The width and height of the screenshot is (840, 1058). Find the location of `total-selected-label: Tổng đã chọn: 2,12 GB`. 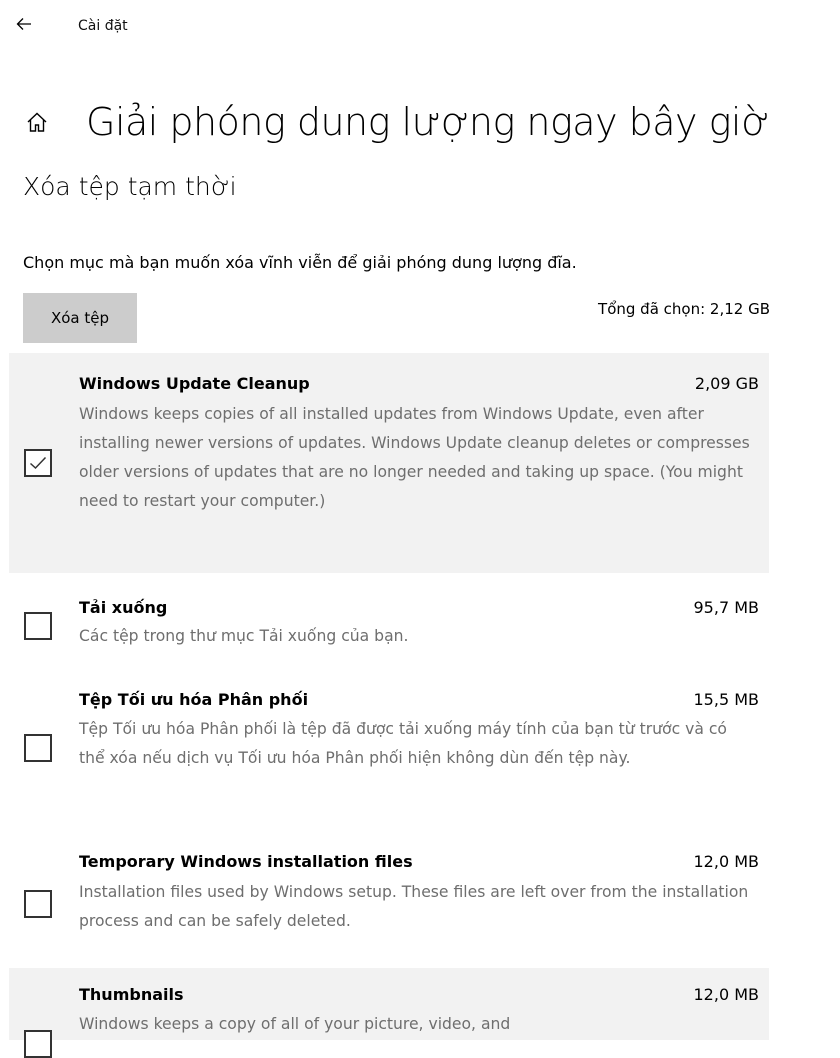

total-selected-label: Tổng đã chọn: 2,12 GB is located at coordinates (684, 309).